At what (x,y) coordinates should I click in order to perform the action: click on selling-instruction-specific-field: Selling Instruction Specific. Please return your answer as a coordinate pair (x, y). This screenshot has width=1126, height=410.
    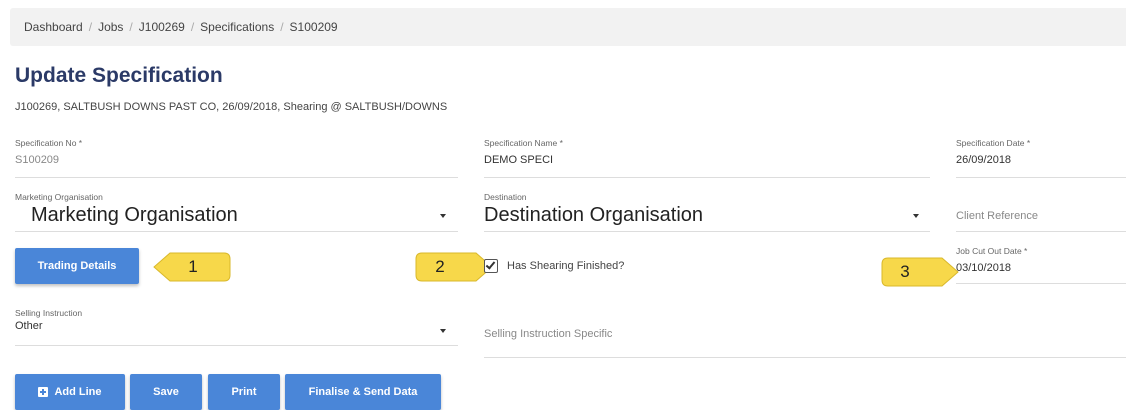
    Looking at the image, I should click on (805, 333).